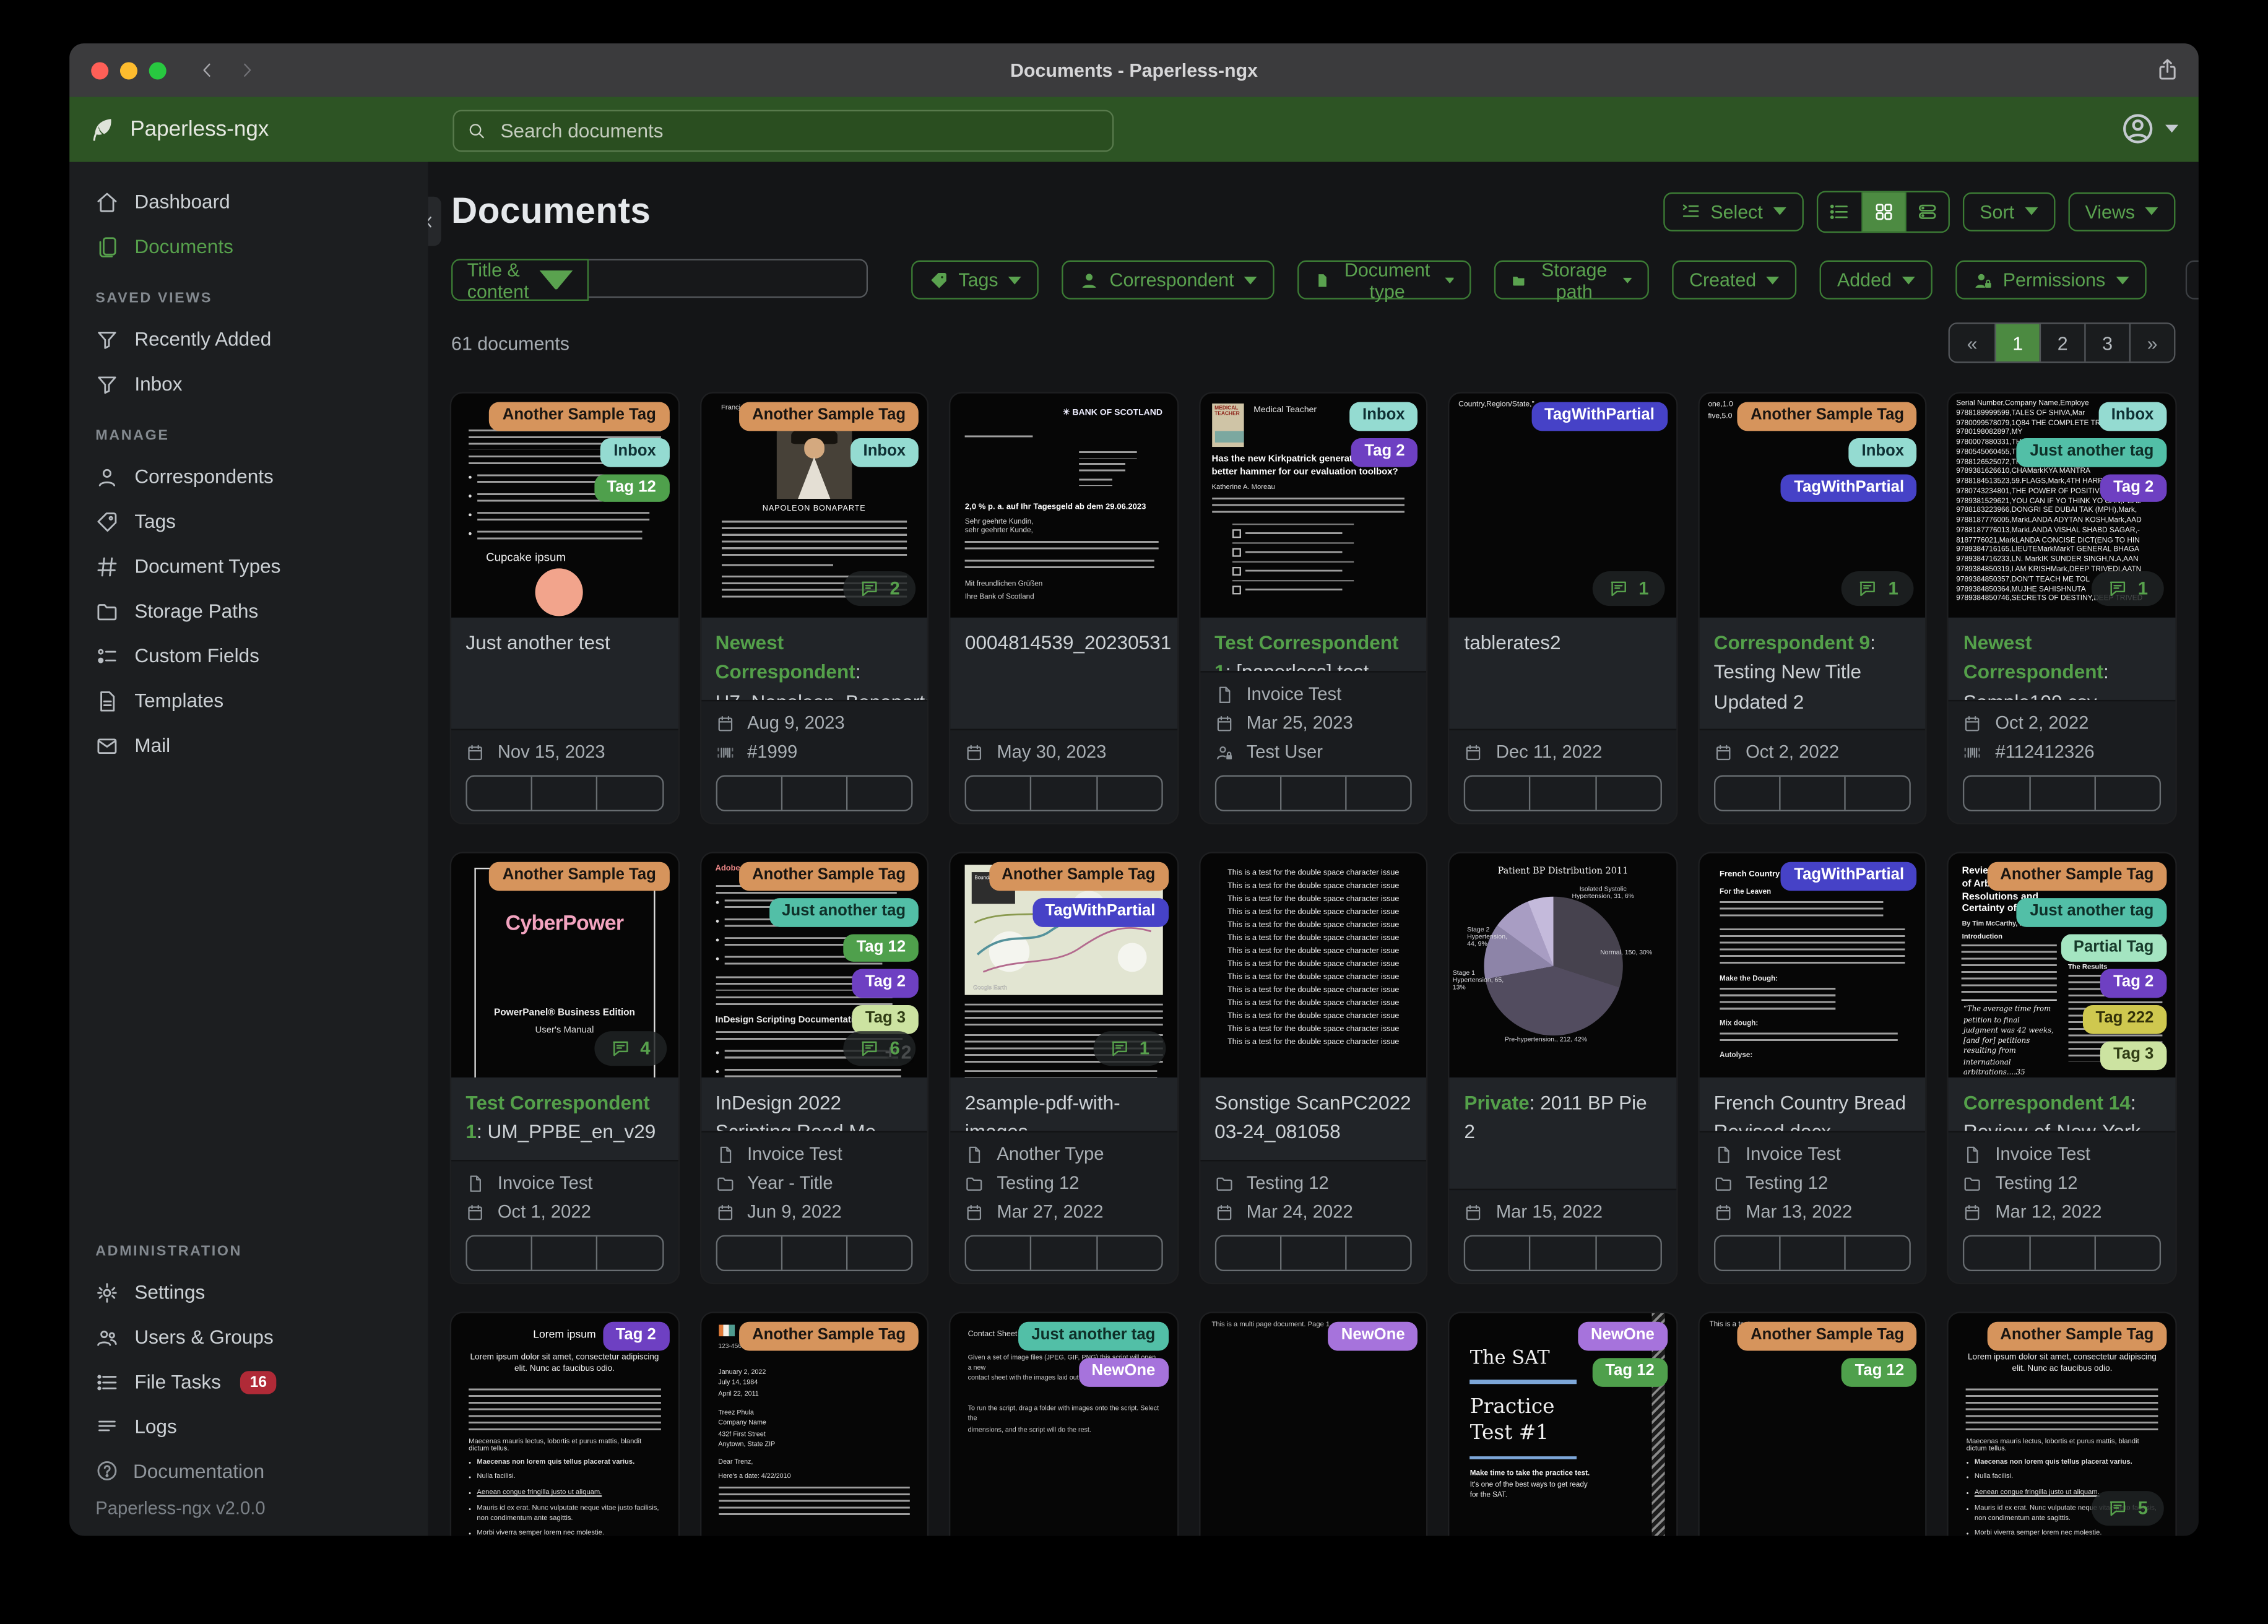 The width and height of the screenshot is (2268, 1624). What do you see at coordinates (1734, 280) in the screenshot?
I see `filter-created-button: Created` at bounding box center [1734, 280].